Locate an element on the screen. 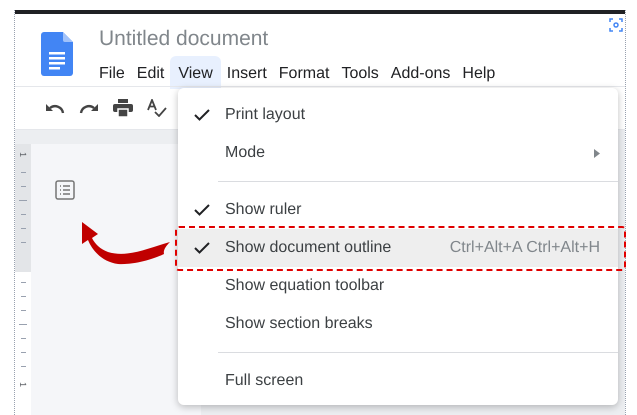  redo-icon is located at coordinates (89, 108).